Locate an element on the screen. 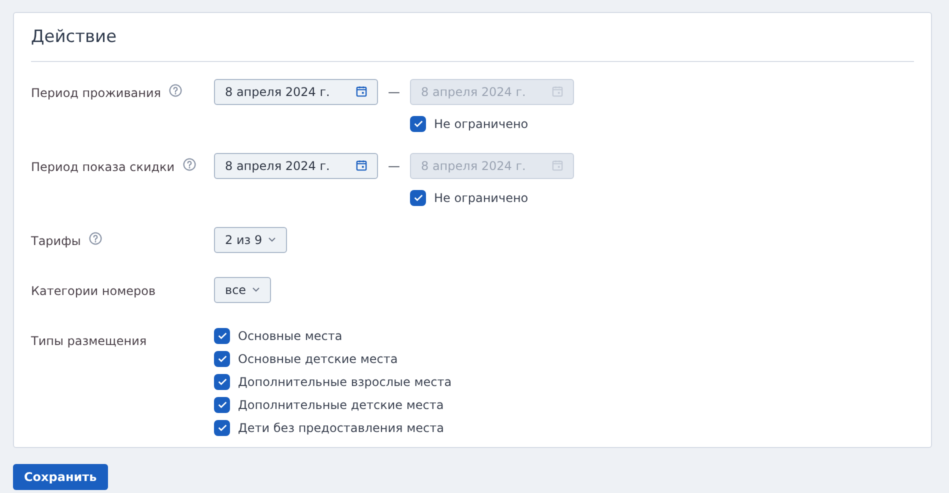 This screenshot has height=493, width=949. field-label: Период показа скидки is located at coordinates (103, 167).